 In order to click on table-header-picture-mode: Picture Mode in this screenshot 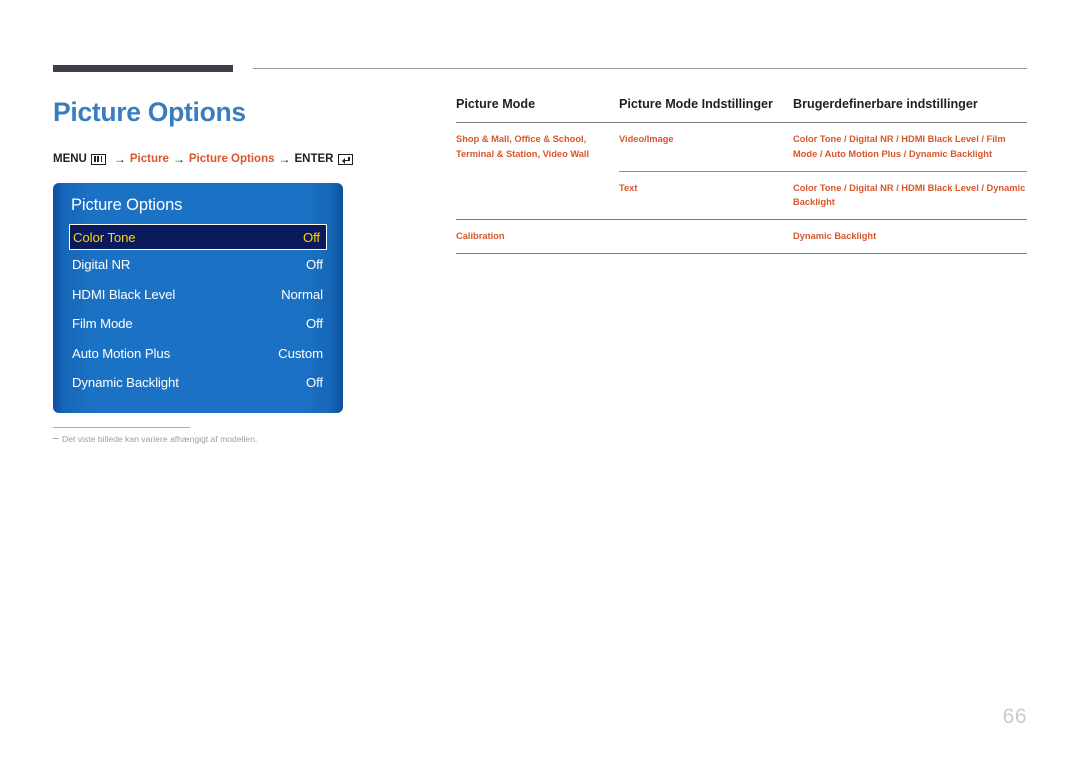, I will do `click(496, 104)`.